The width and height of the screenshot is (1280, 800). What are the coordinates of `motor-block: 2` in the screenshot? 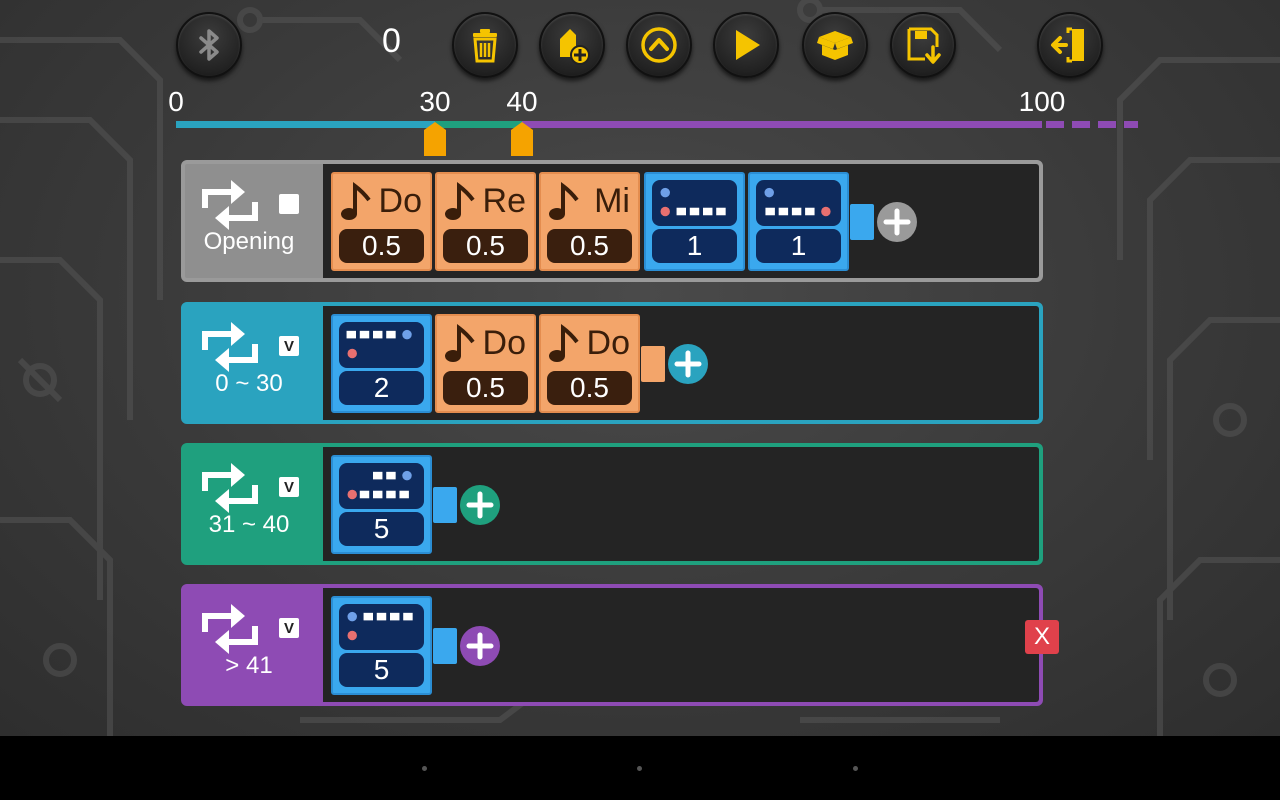 It's located at (381, 363).